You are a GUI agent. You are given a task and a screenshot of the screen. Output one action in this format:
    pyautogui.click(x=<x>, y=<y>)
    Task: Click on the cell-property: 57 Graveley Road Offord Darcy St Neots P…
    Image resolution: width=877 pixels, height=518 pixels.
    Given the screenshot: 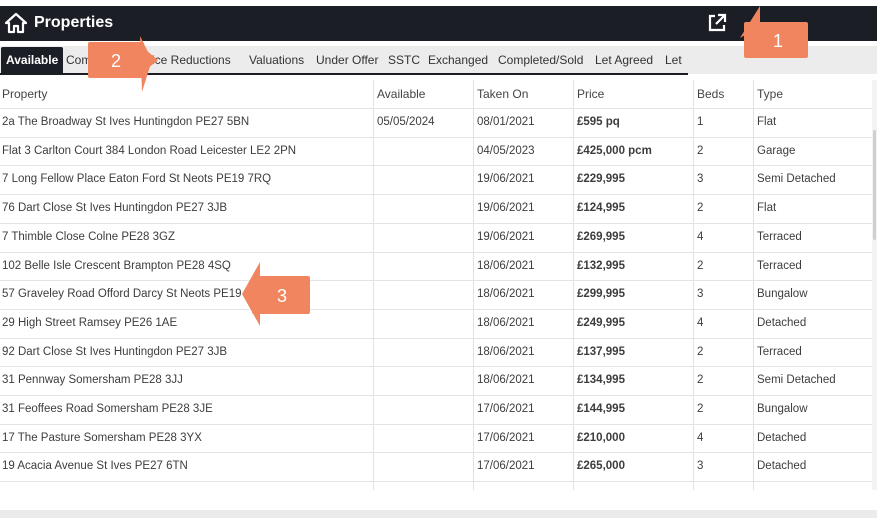 What is the action you would take?
    pyautogui.click(x=127, y=294)
    